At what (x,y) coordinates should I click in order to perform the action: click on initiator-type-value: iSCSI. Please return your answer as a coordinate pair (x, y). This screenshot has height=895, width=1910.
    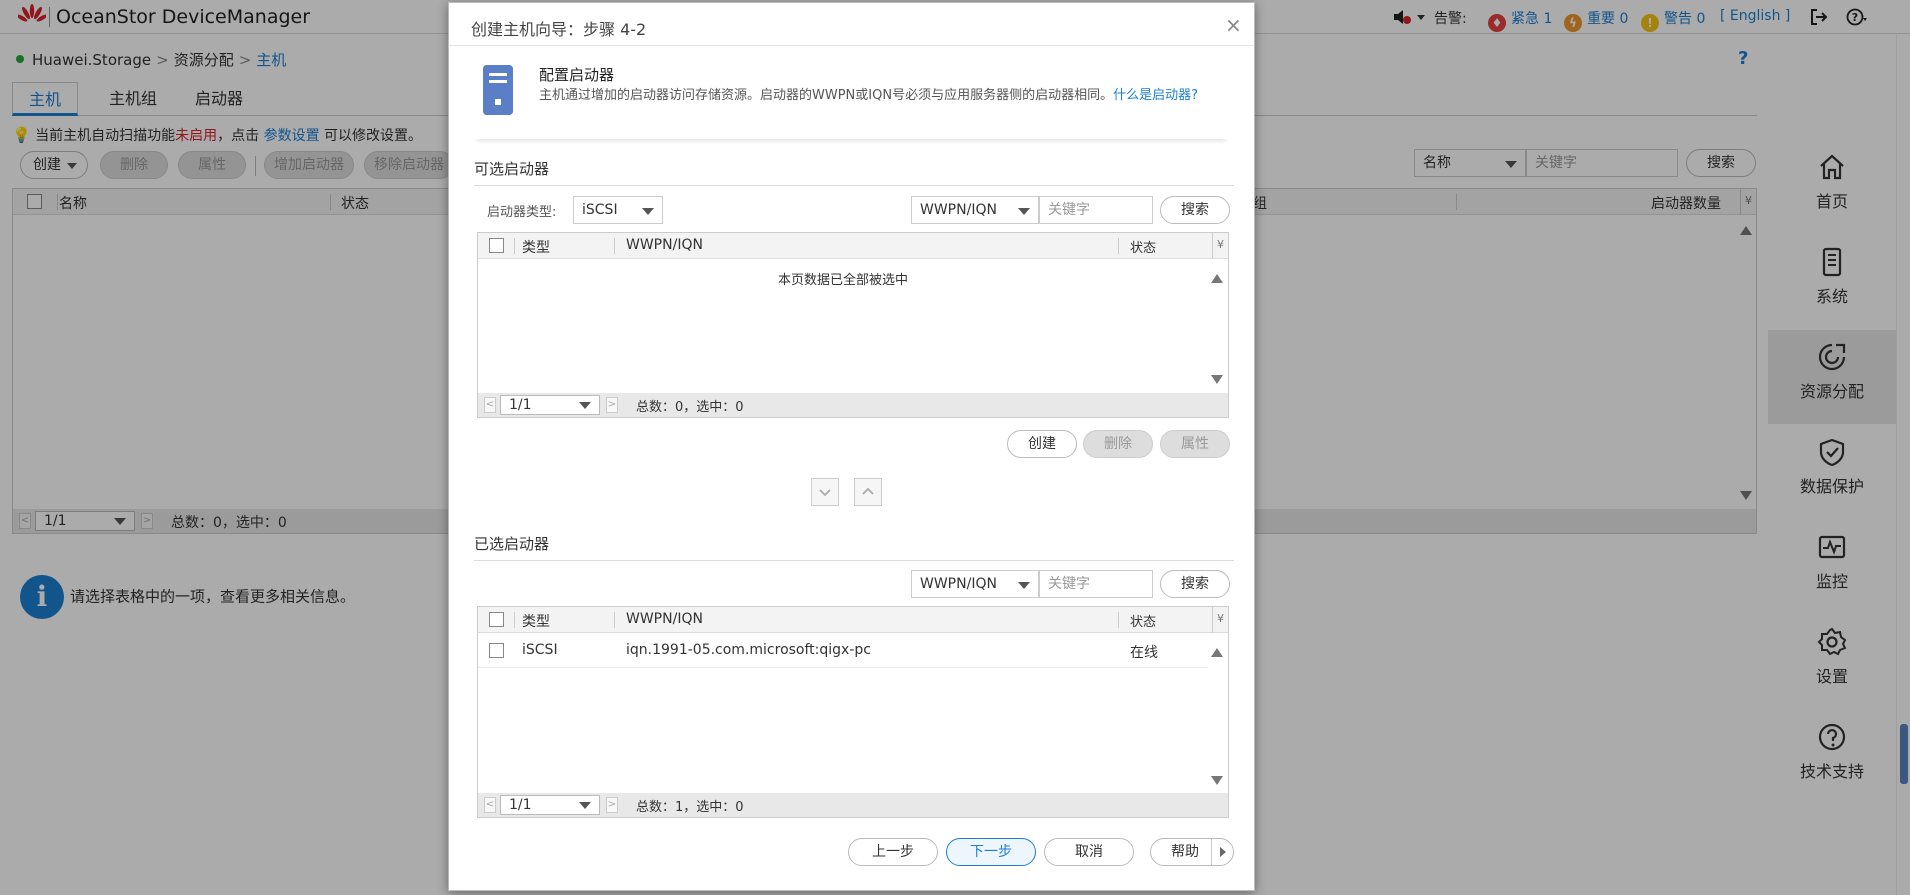
    Looking at the image, I should click on (600, 210).